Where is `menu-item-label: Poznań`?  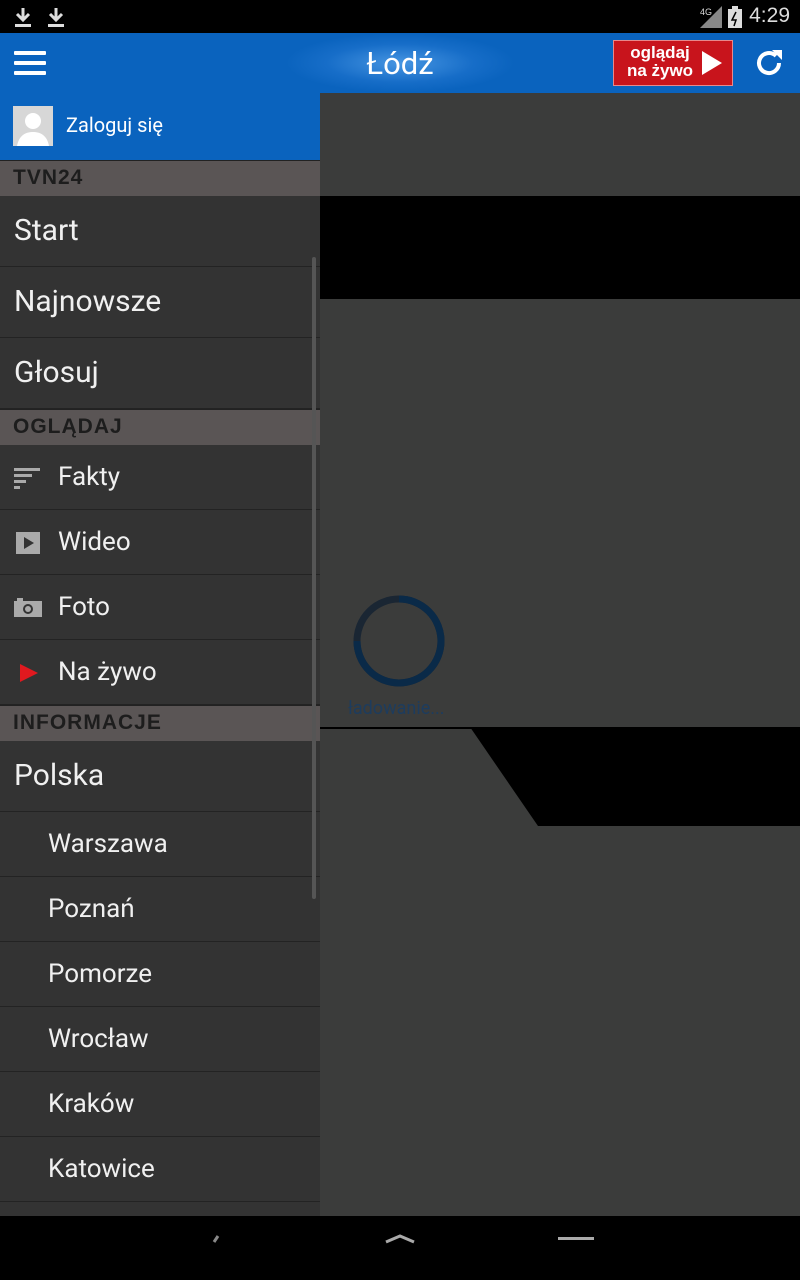 menu-item-label: Poznań is located at coordinates (91, 909).